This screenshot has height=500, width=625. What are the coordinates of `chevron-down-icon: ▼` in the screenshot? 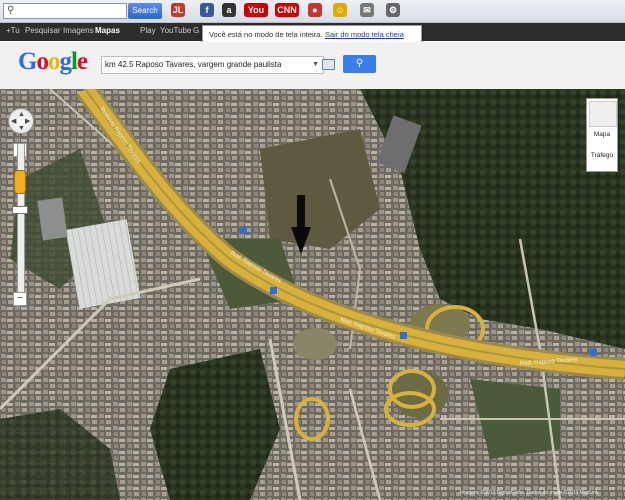 It's located at (315, 65).